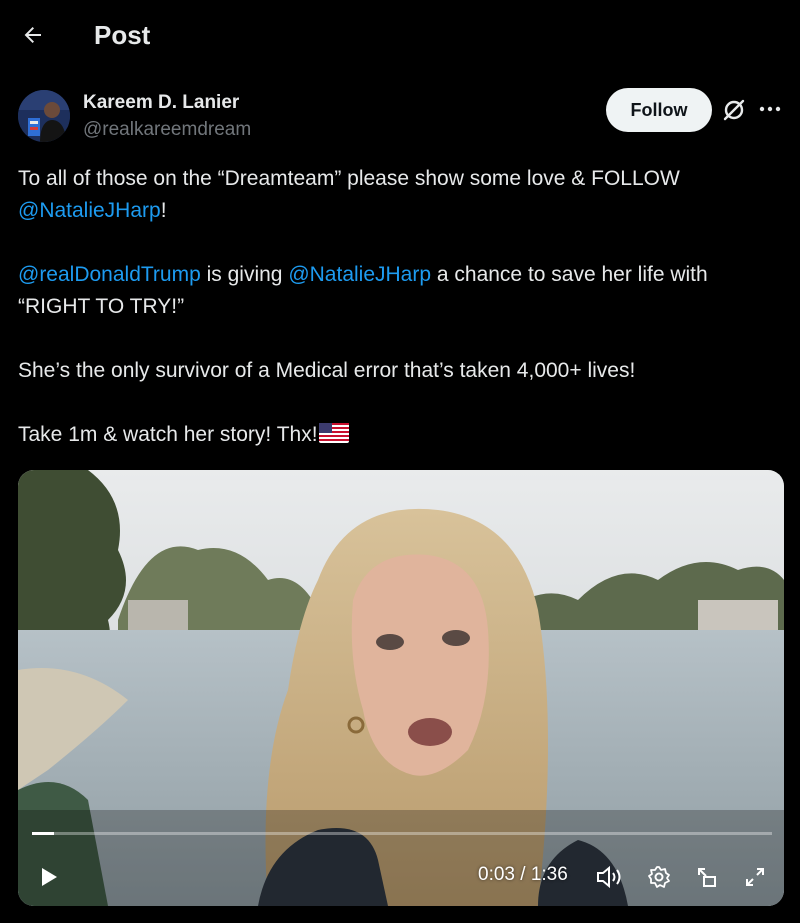 This screenshot has height=923, width=800. What do you see at coordinates (44, 116) in the screenshot?
I see `avatar` at bounding box center [44, 116].